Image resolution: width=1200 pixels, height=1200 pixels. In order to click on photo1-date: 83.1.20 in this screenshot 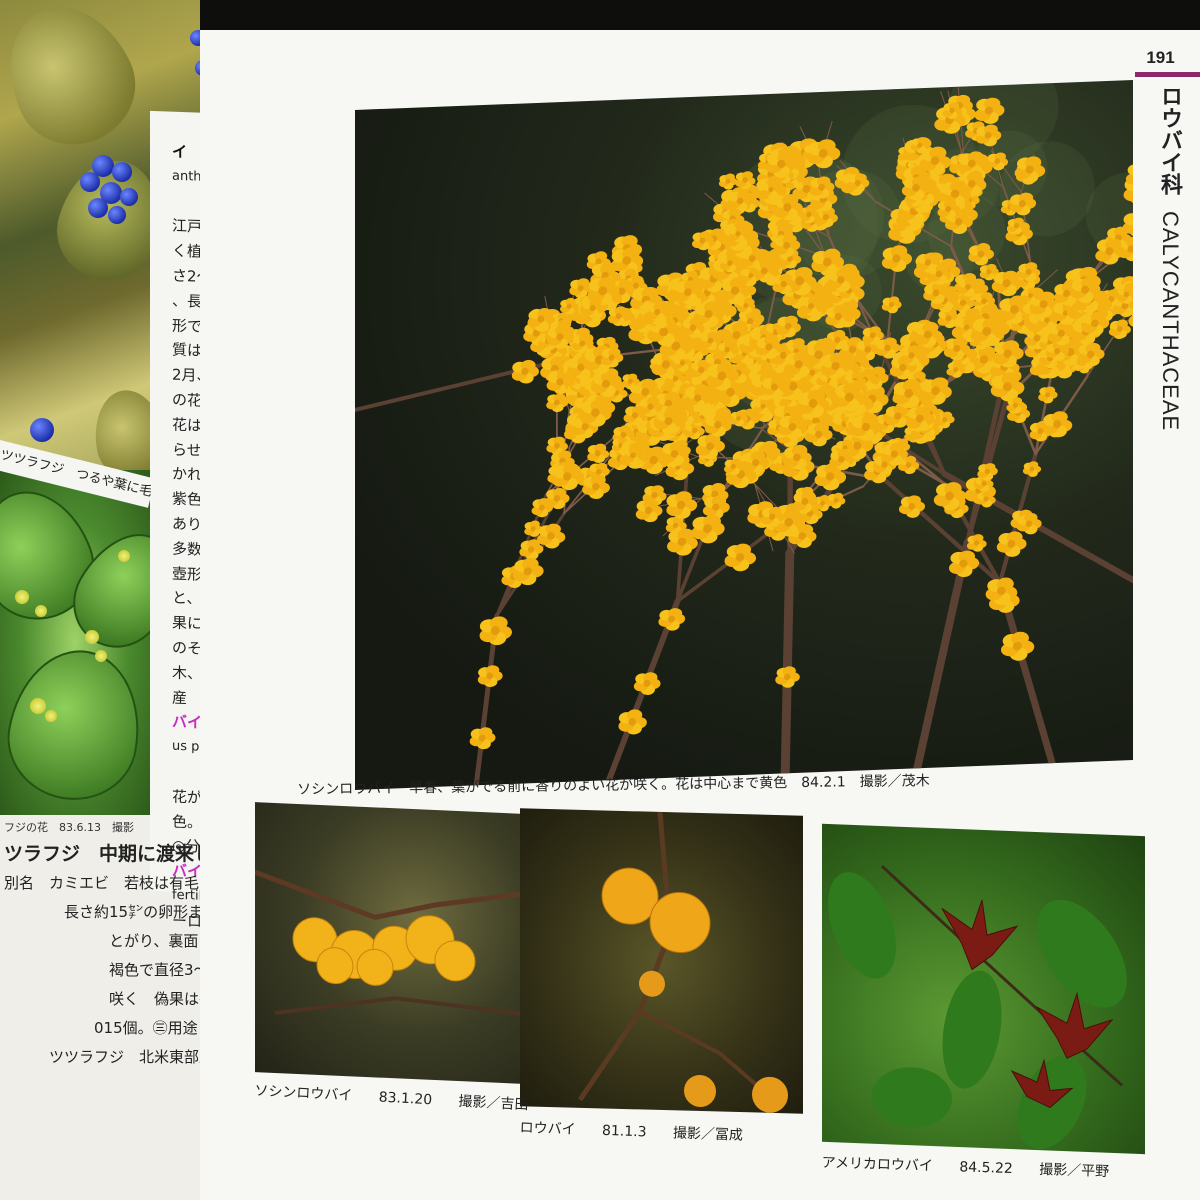, I will do `click(405, 1099)`.